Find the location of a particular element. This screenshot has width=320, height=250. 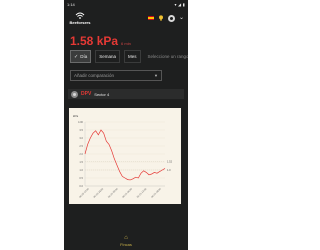

tab-month-label: Mes is located at coordinates (132, 56).